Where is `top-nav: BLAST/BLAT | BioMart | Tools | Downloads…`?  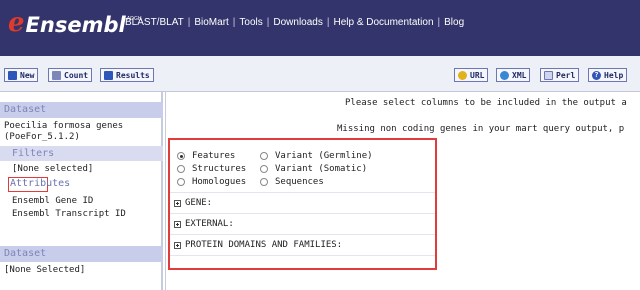
top-nav: BLAST/BLAT | BioMart | Tools | Downloads… is located at coordinates (294, 22).